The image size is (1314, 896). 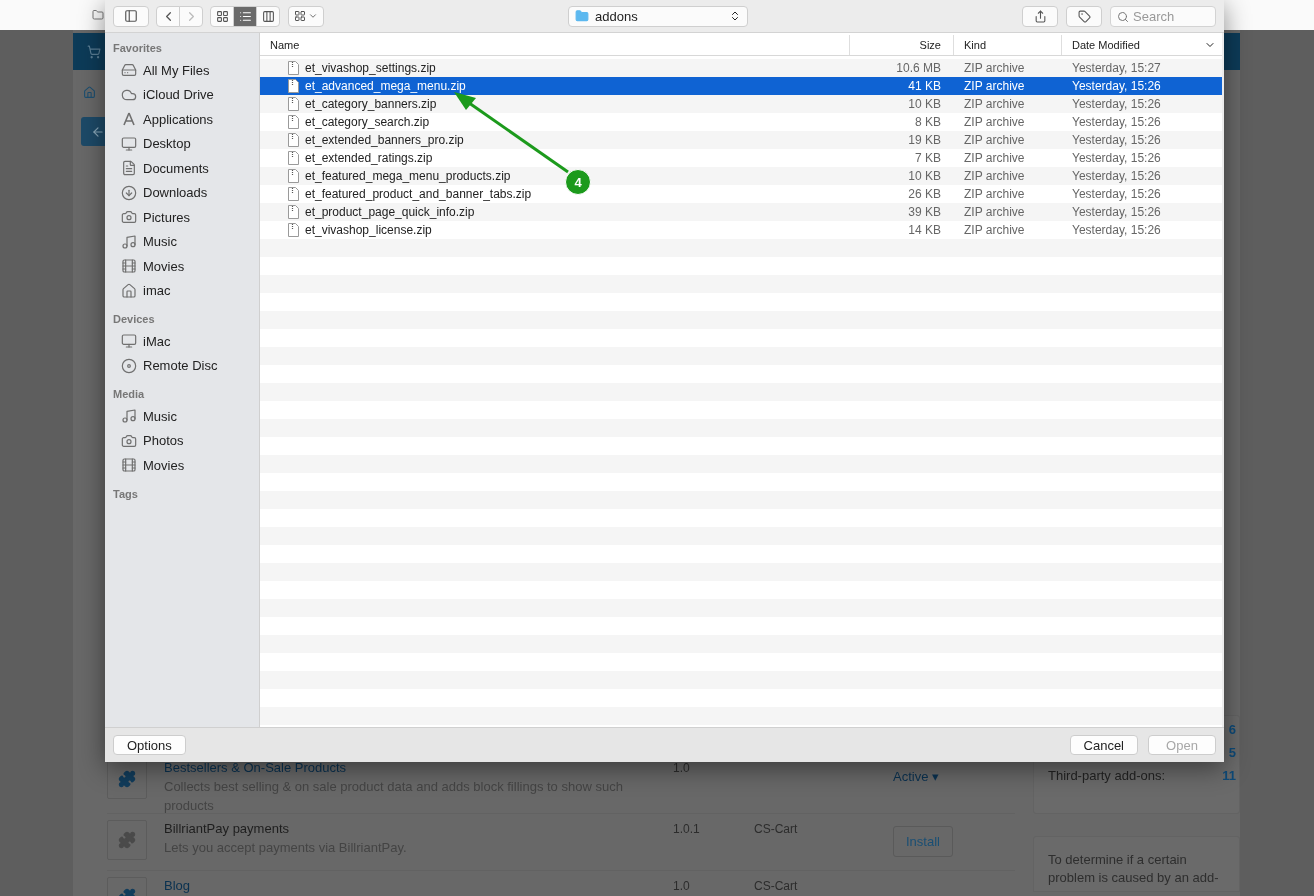 I want to click on file-name: et_extended_ratings.zip, so click(x=369, y=158).